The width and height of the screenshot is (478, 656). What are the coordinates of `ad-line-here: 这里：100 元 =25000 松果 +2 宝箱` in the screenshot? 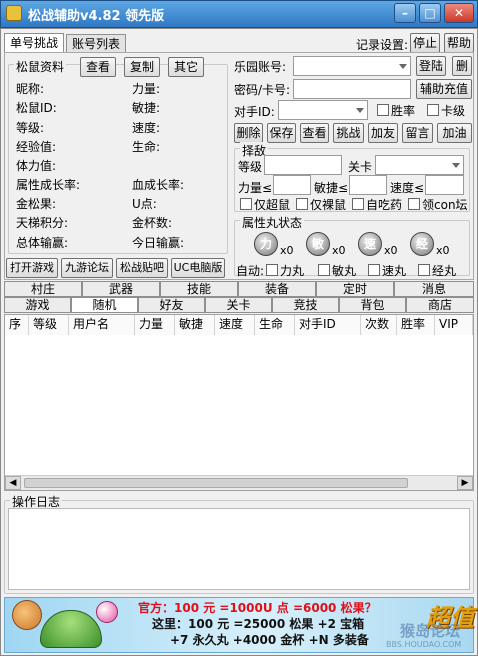 It's located at (258, 624).